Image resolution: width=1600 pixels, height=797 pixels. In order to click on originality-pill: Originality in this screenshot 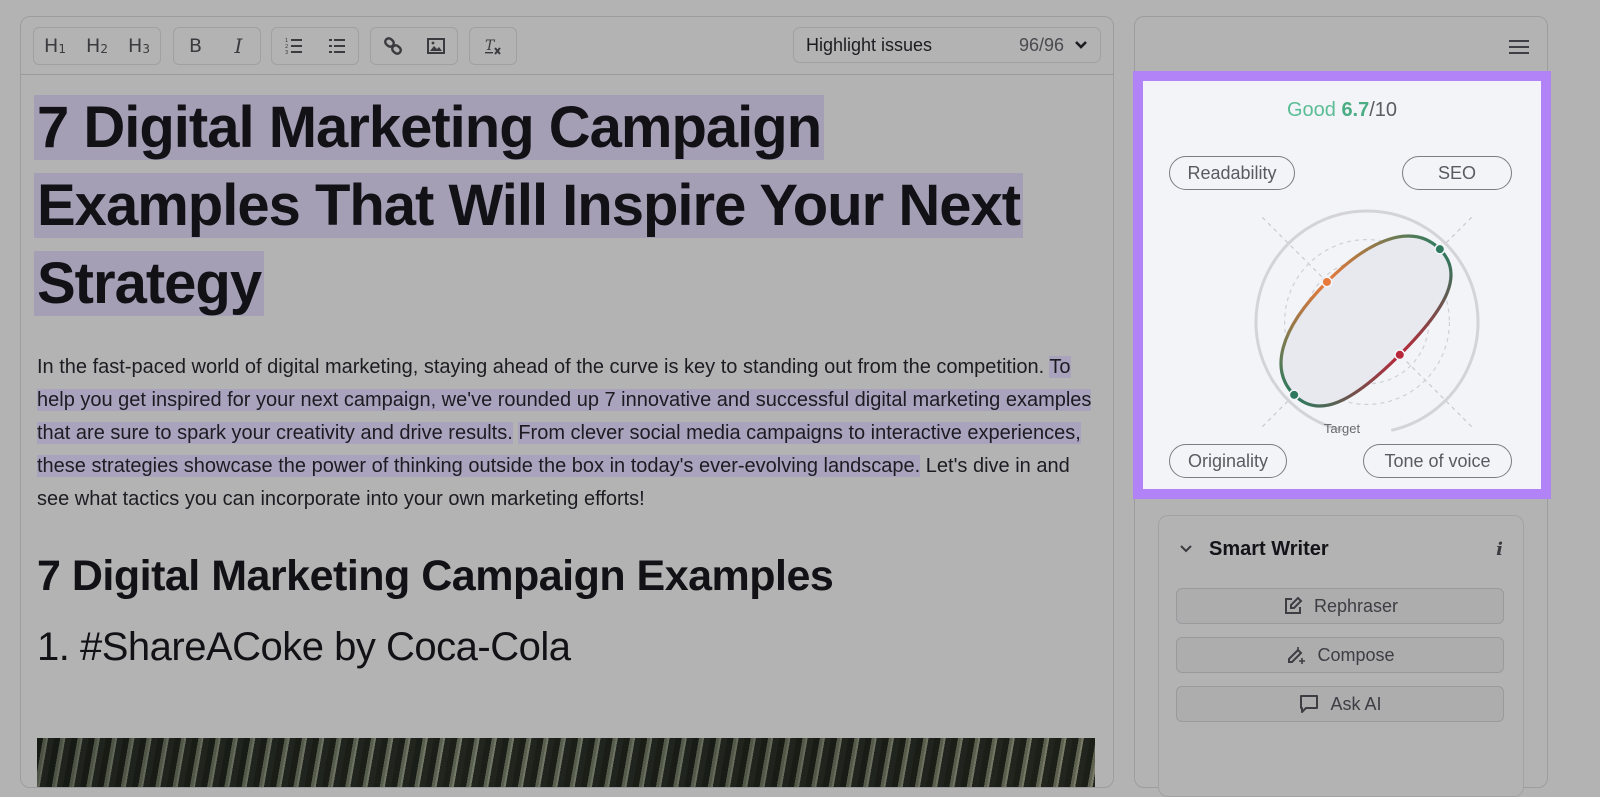, I will do `click(1228, 461)`.